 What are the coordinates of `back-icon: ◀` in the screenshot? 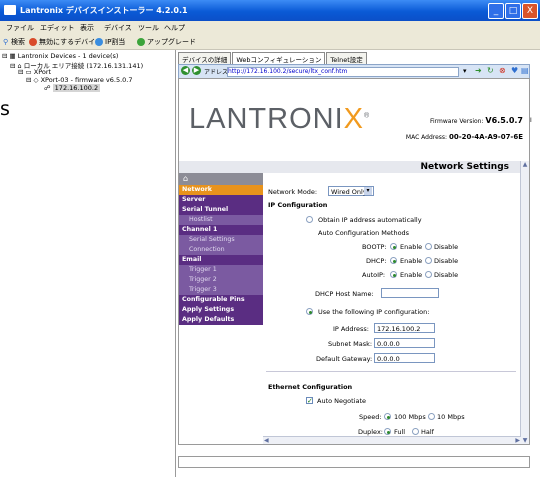 It's located at (185, 70).